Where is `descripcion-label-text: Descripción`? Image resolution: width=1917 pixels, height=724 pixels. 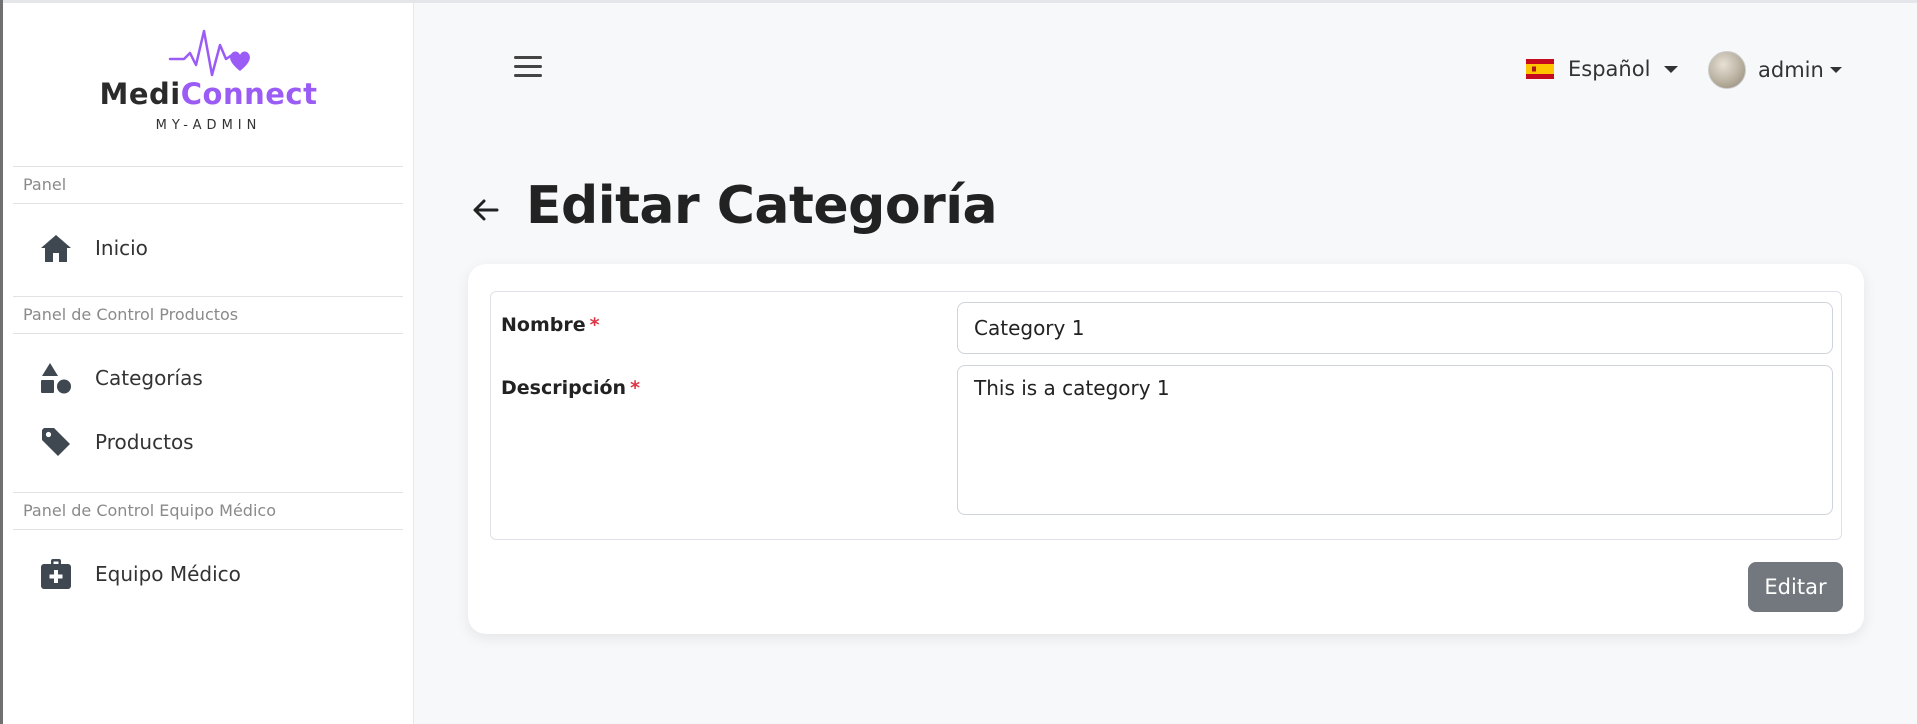 descripcion-label-text: Descripción is located at coordinates (564, 388).